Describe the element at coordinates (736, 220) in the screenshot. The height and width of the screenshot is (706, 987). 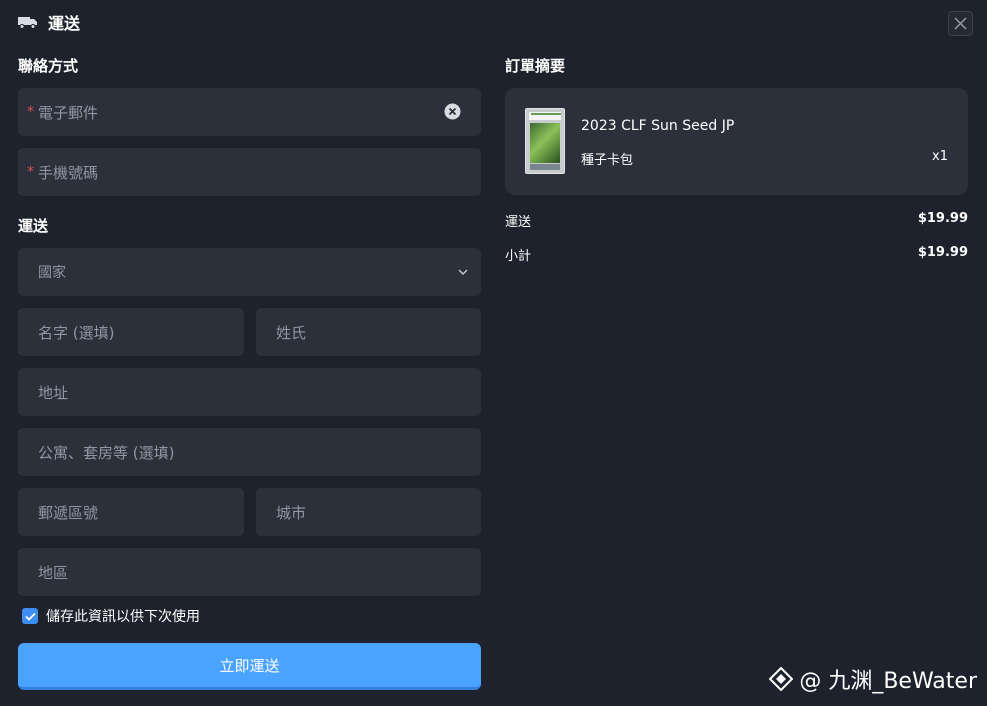
I see `shipping-cost-row: 運送 $19.99` at that location.